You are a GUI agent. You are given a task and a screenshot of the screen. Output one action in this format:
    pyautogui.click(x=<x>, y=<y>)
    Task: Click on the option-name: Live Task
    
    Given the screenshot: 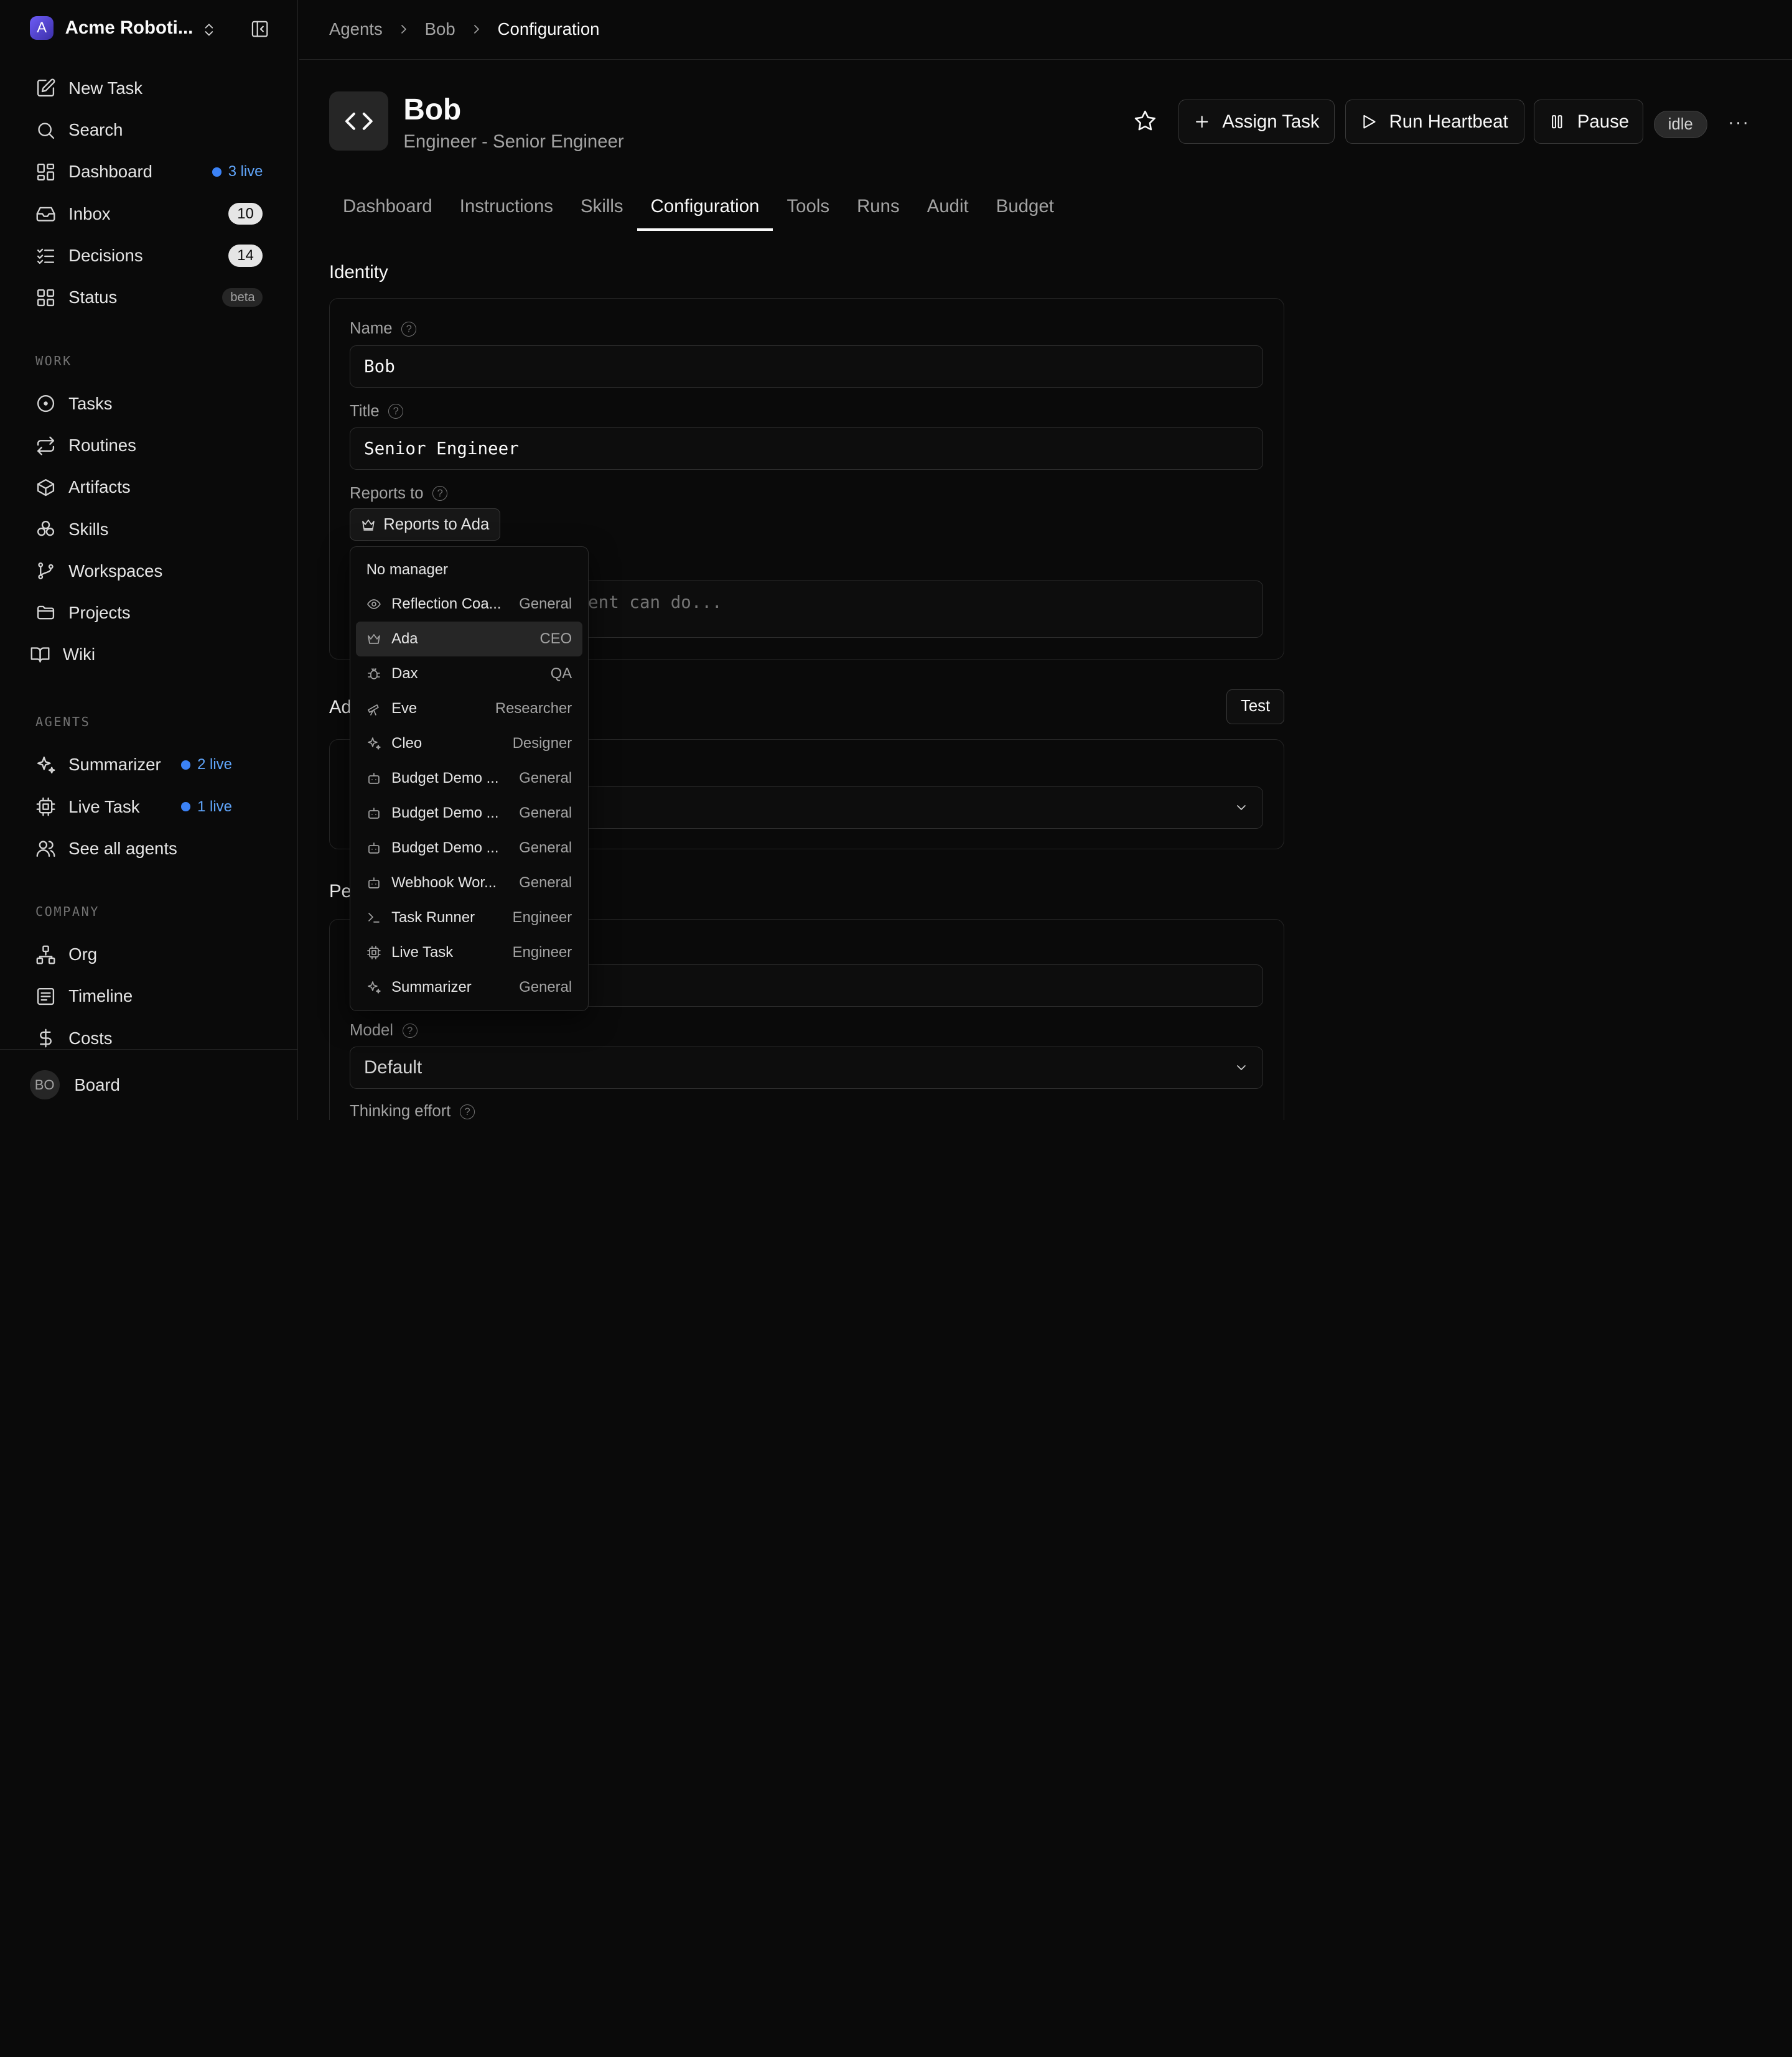 What is the action you would take?
    pyautogui.click(x=423, y=952)
    